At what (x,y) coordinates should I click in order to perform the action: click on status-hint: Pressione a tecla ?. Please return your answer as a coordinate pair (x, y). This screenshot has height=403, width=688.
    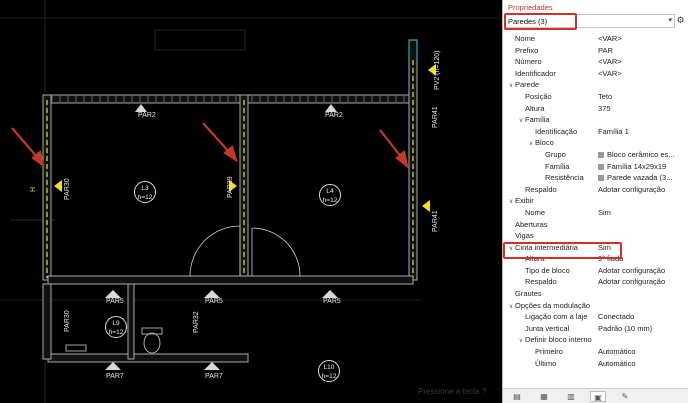
    Looking at the image, I should click on (452, 391).